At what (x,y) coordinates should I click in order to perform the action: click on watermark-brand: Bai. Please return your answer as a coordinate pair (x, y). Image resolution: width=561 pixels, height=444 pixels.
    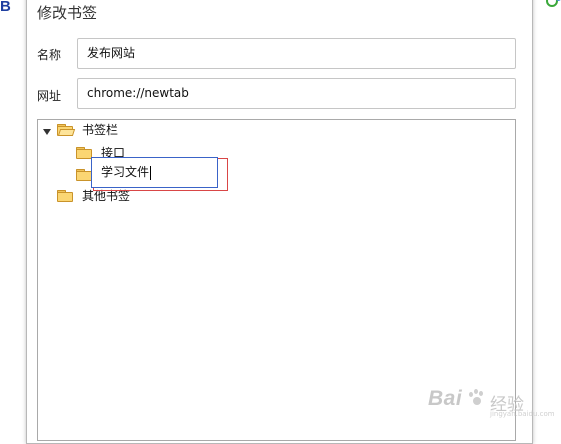
    Looking at the image, I should click on (445, 398).